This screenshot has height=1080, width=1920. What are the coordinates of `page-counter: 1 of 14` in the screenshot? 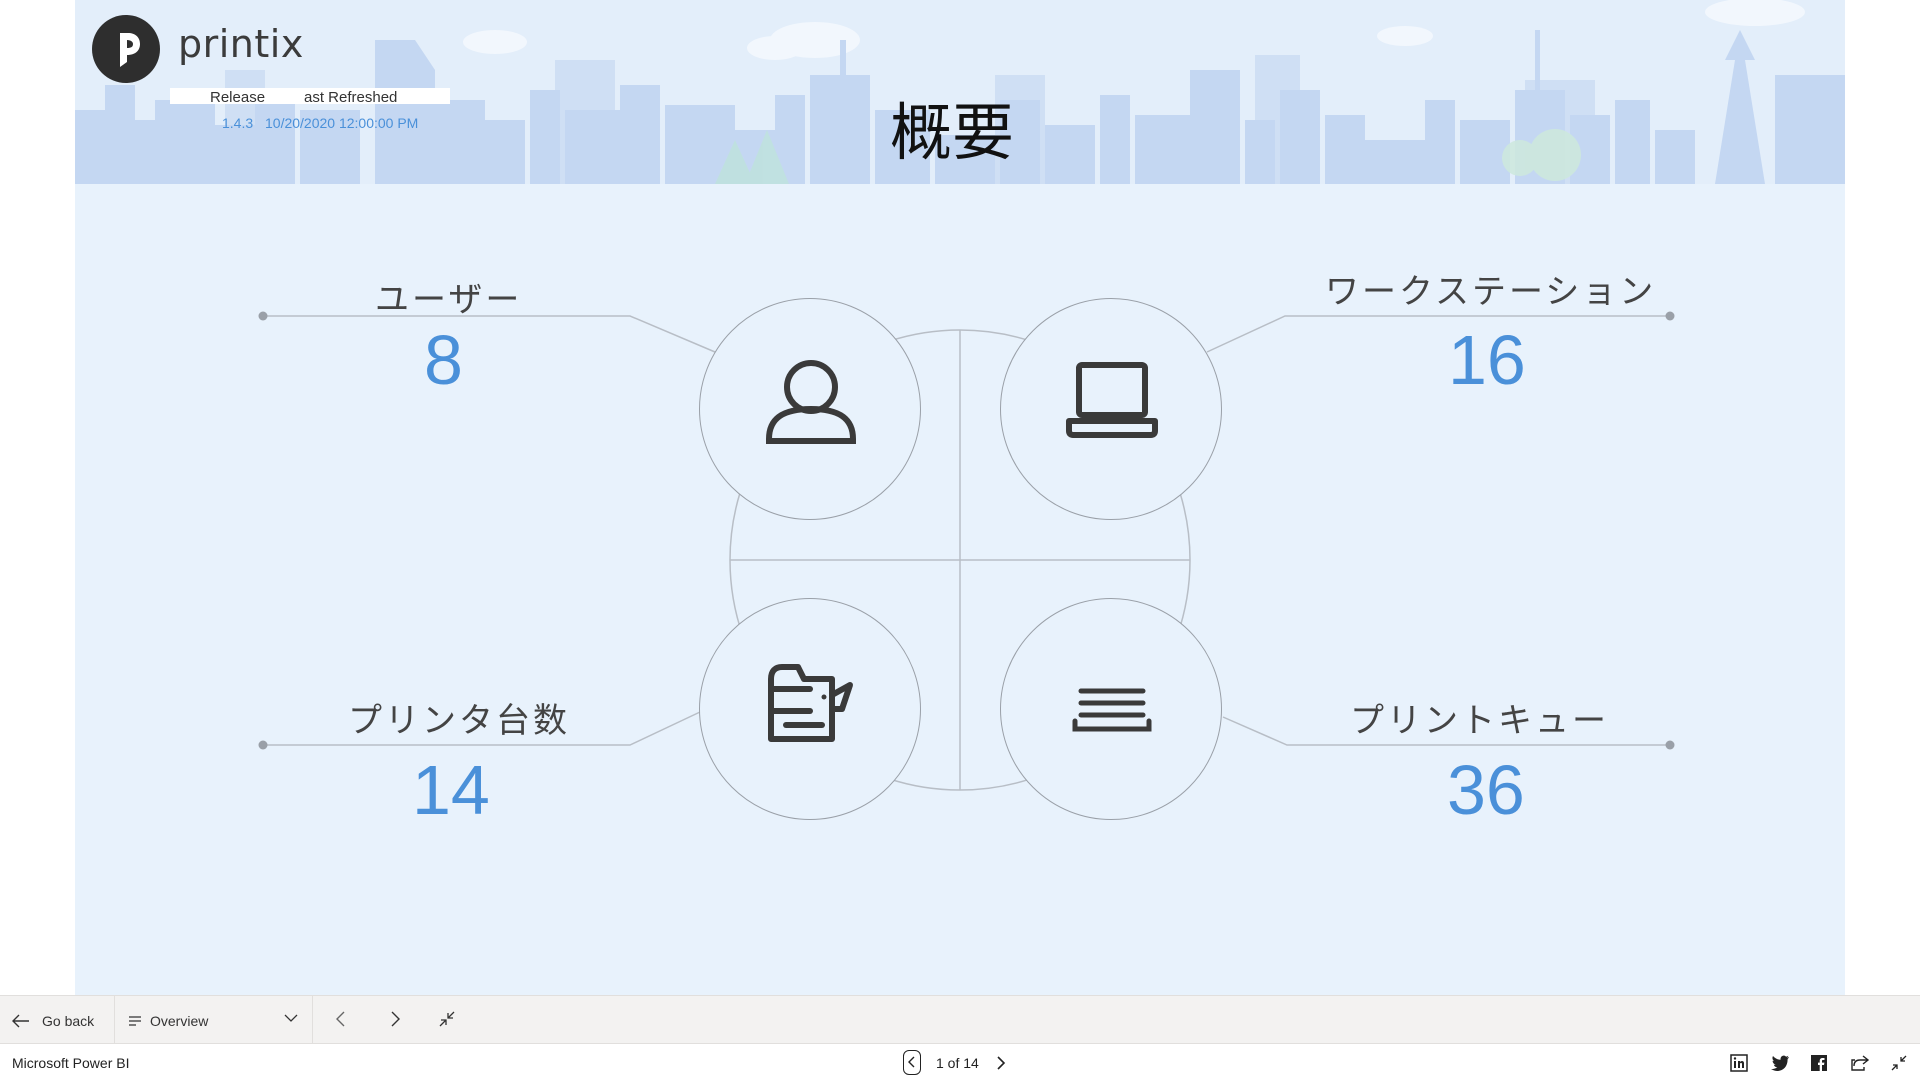 It's located at (957, 1063).